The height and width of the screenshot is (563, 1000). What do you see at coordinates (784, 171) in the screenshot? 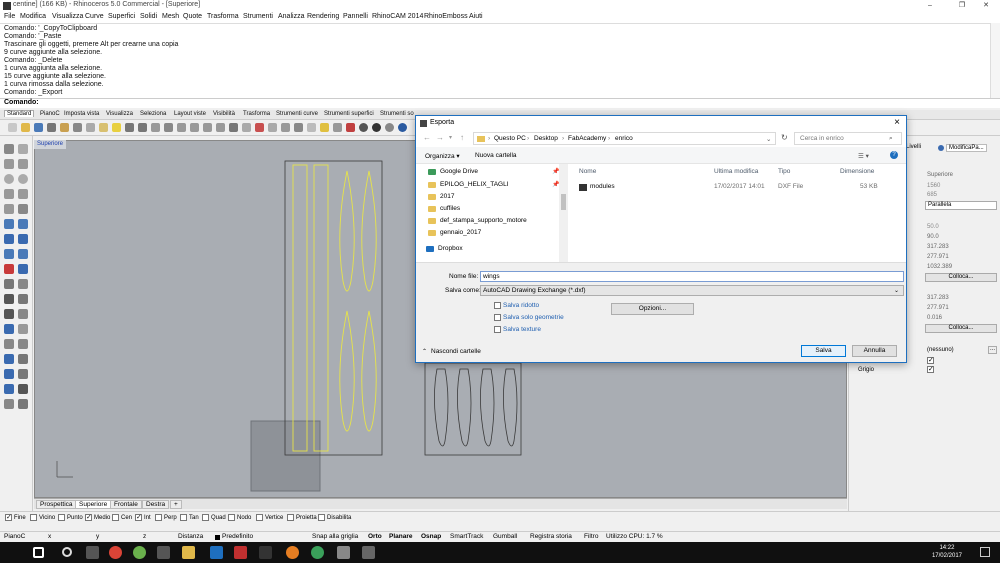
I see `column-type: Tipo` at bounding box center [784, 171].